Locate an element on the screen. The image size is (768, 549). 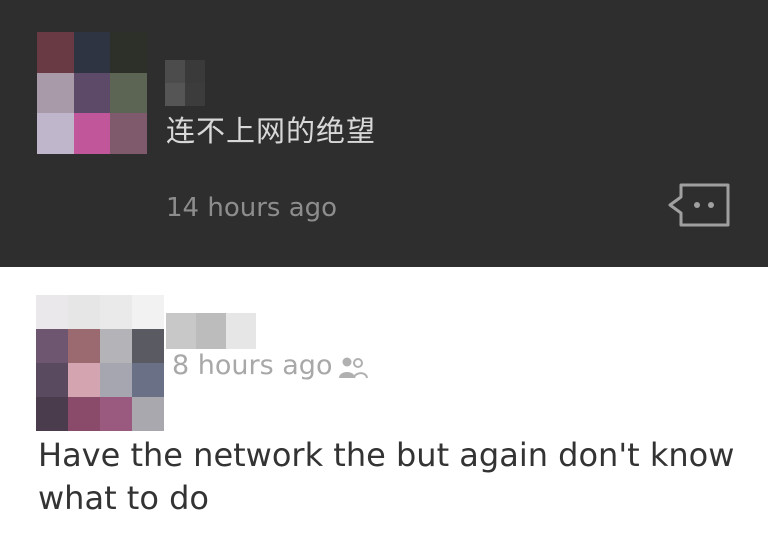
post-timestamp: 8 hours ago is located at coordinates (252, 365).